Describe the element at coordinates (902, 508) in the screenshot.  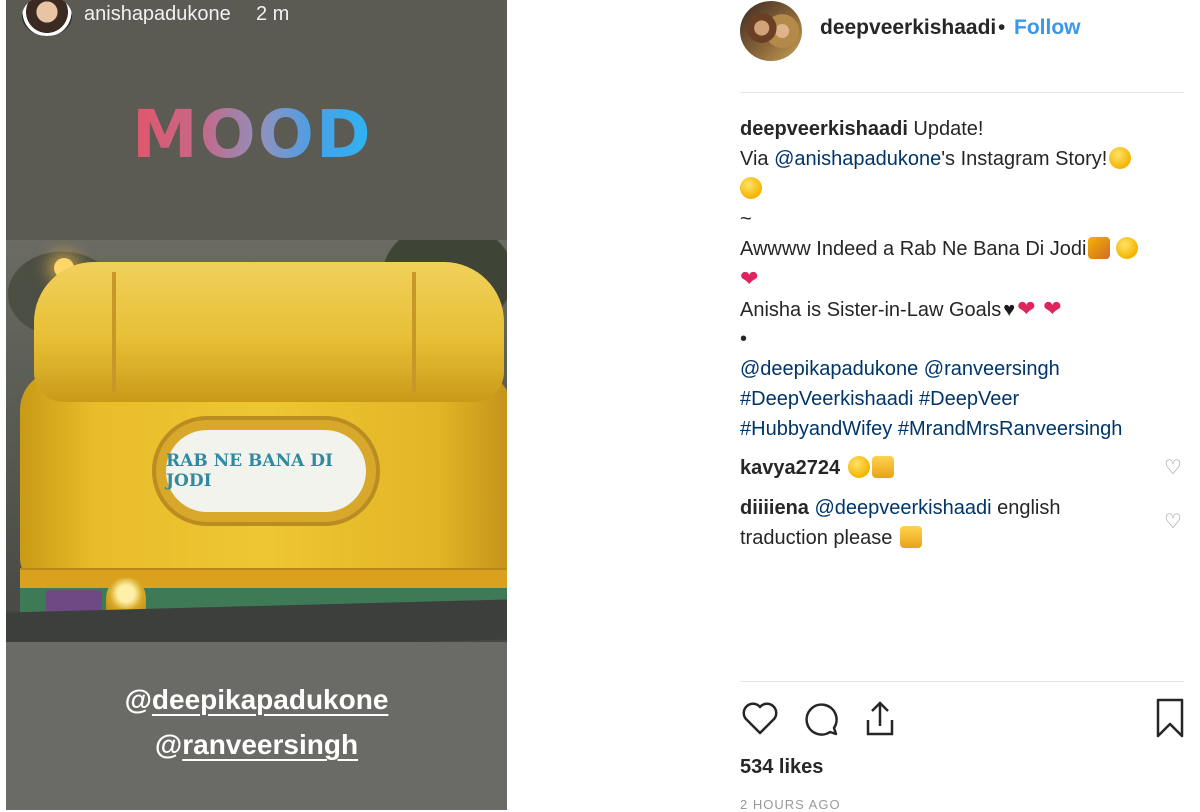
I see `comment-mention: @deepveerkishaadi` at that location.